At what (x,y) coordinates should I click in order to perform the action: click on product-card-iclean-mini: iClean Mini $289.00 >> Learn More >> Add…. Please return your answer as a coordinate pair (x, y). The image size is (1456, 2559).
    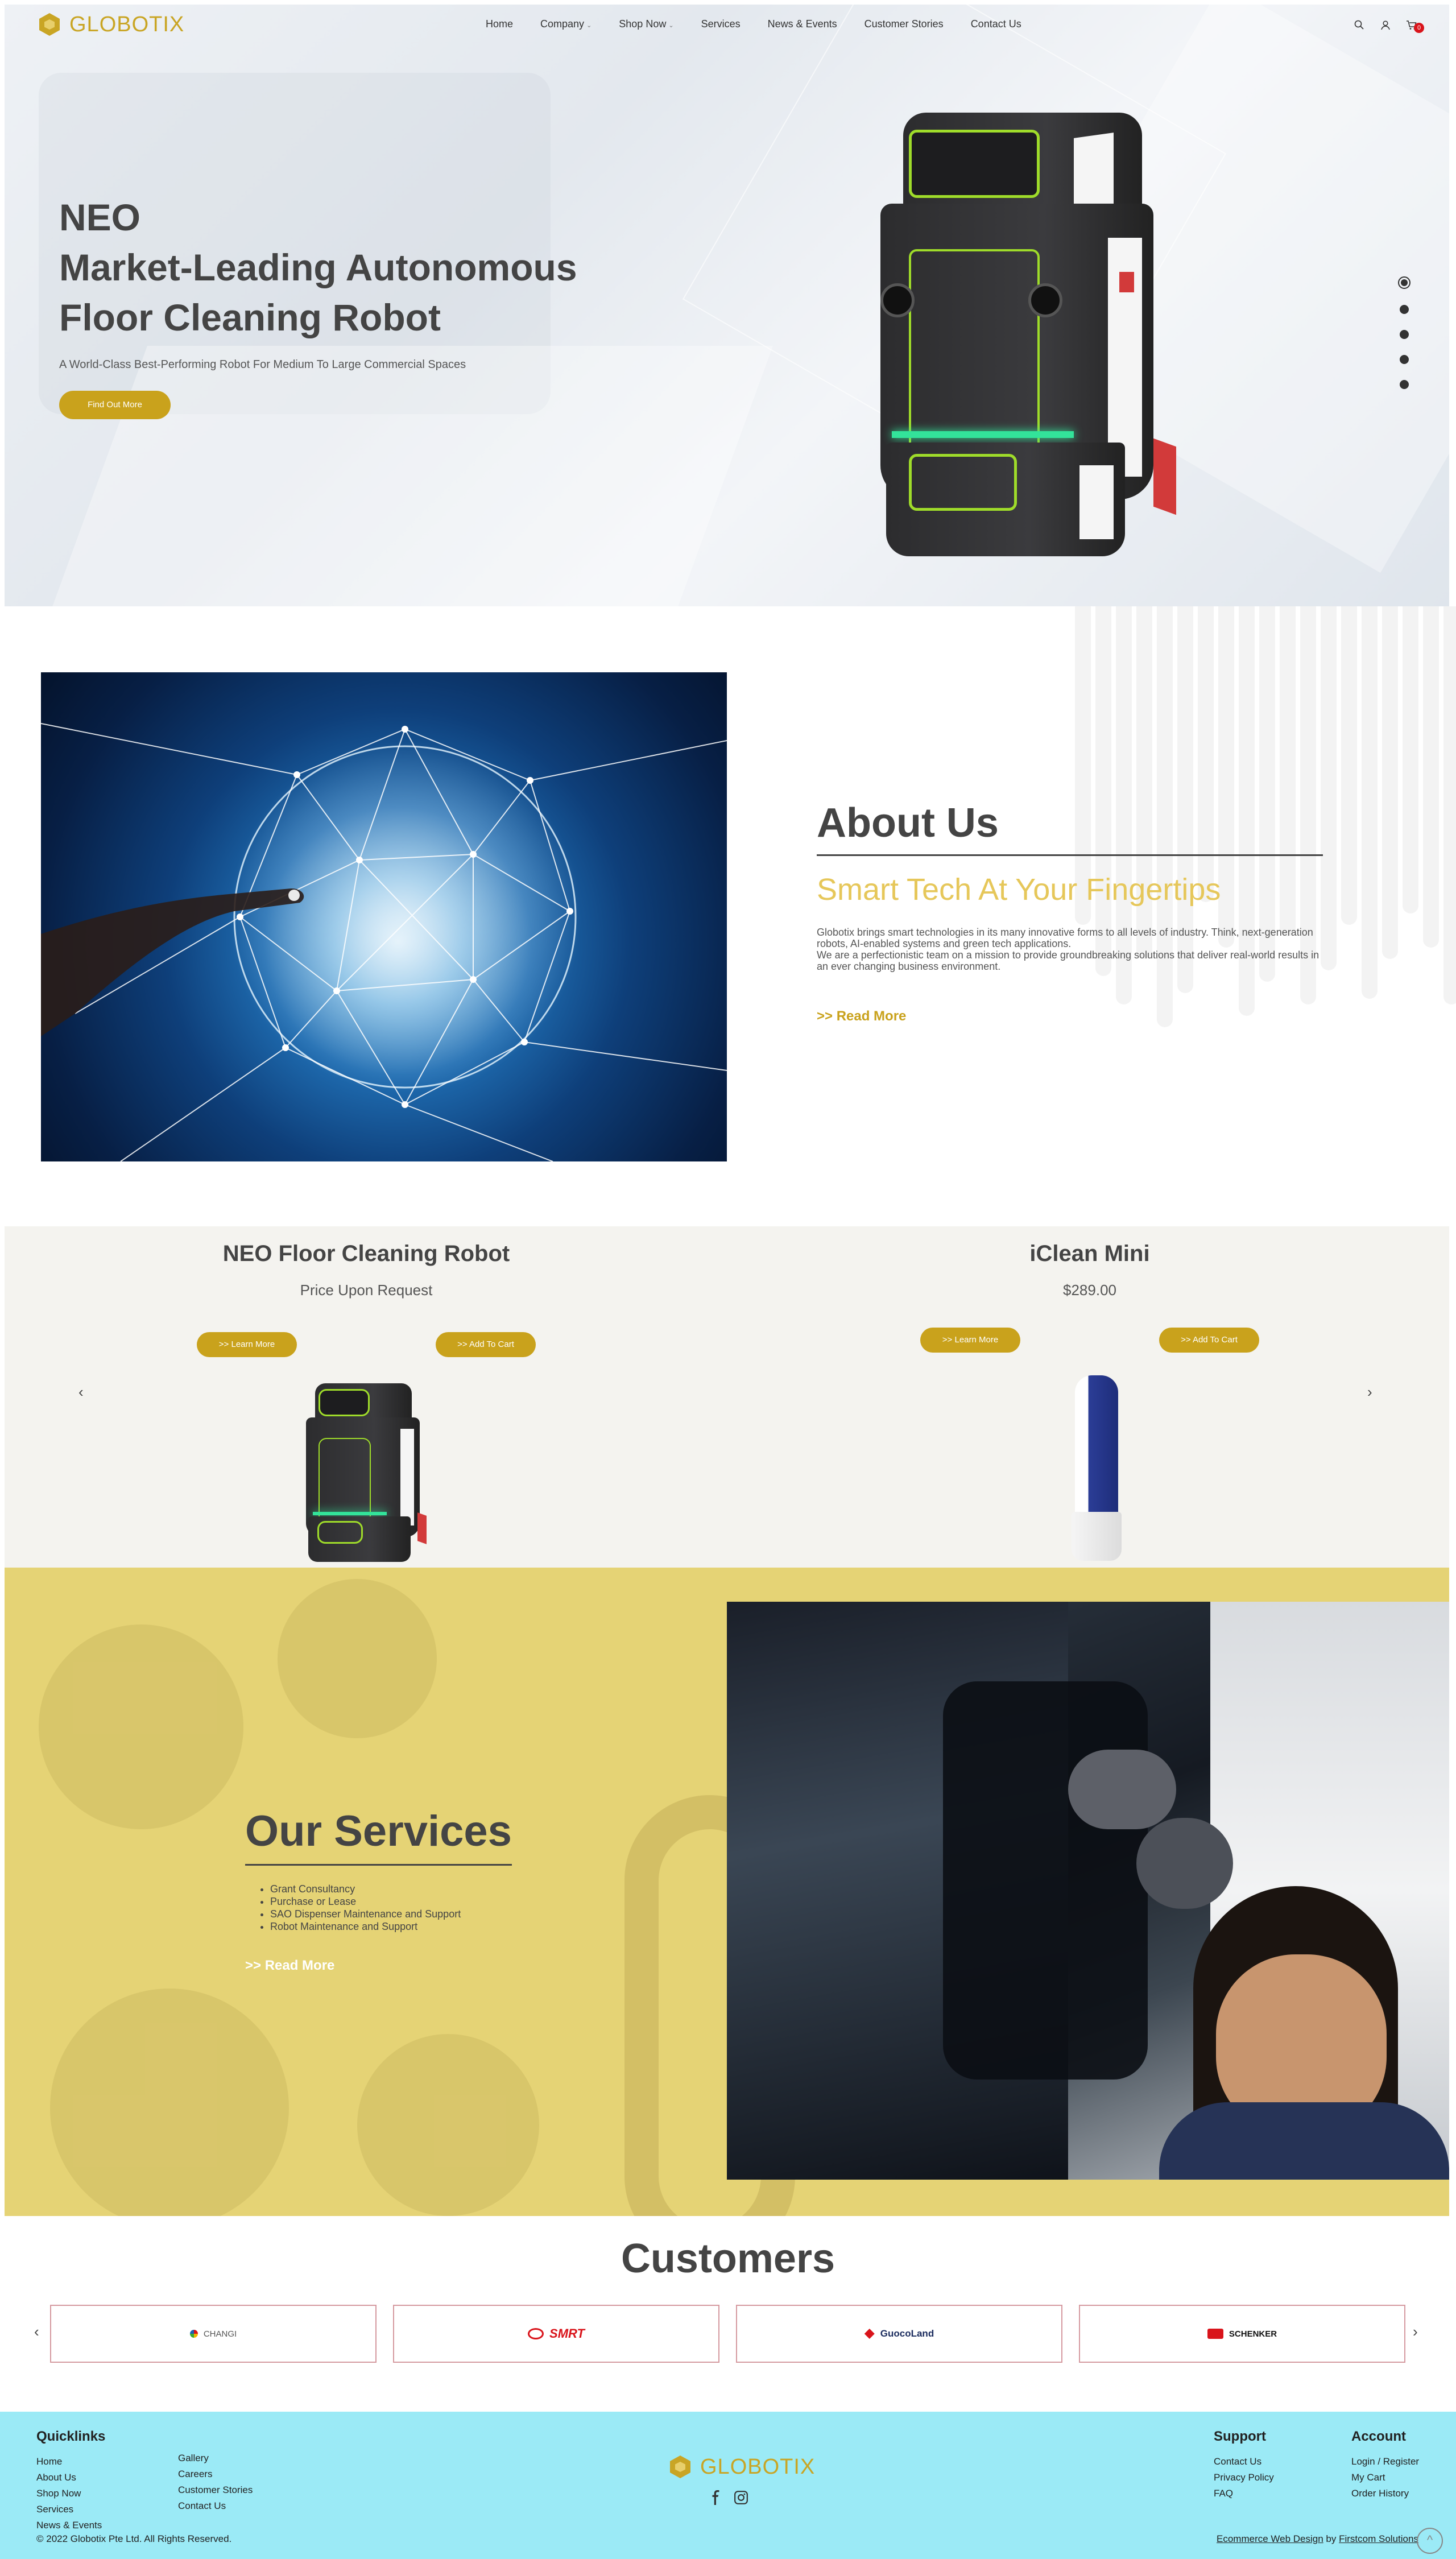
    Looking at the image, I should click on (1089, 1401).